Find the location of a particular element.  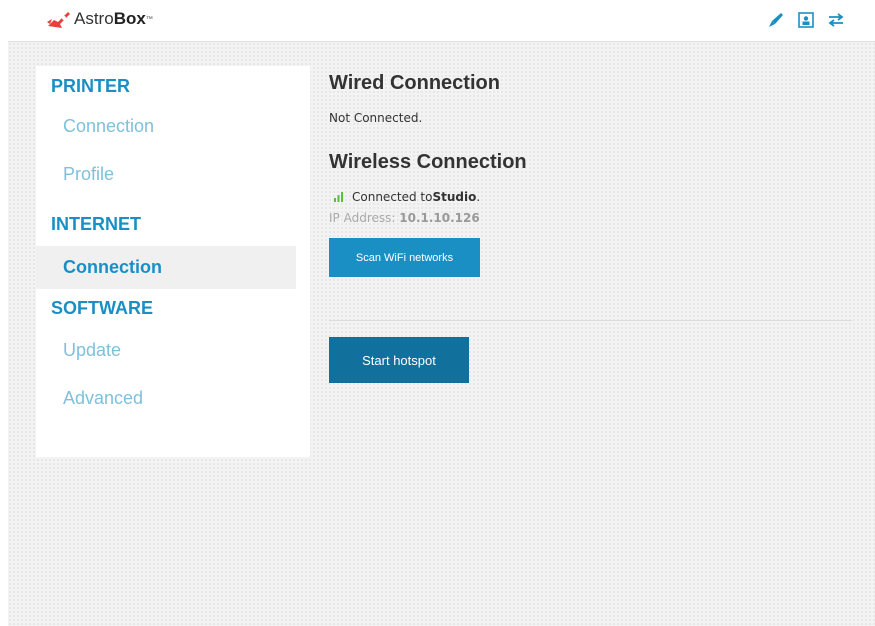

logo-trademark: ™ is located at coordinates (149, 19).